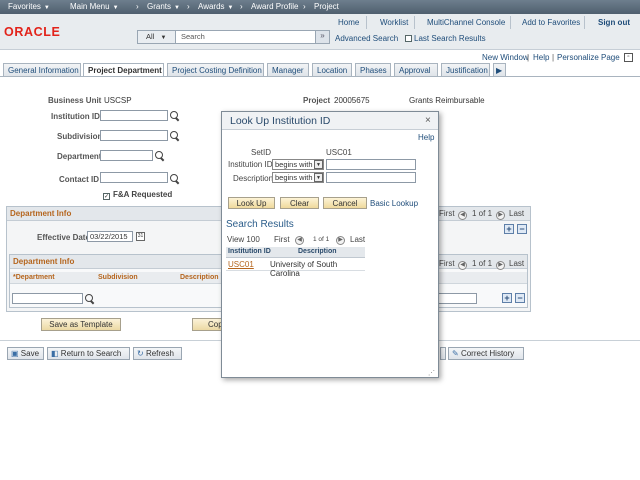  Describe the element at coordinates (445, 38) in the screenshot. I see `last-search-results-link: Last Search Results` at that location.